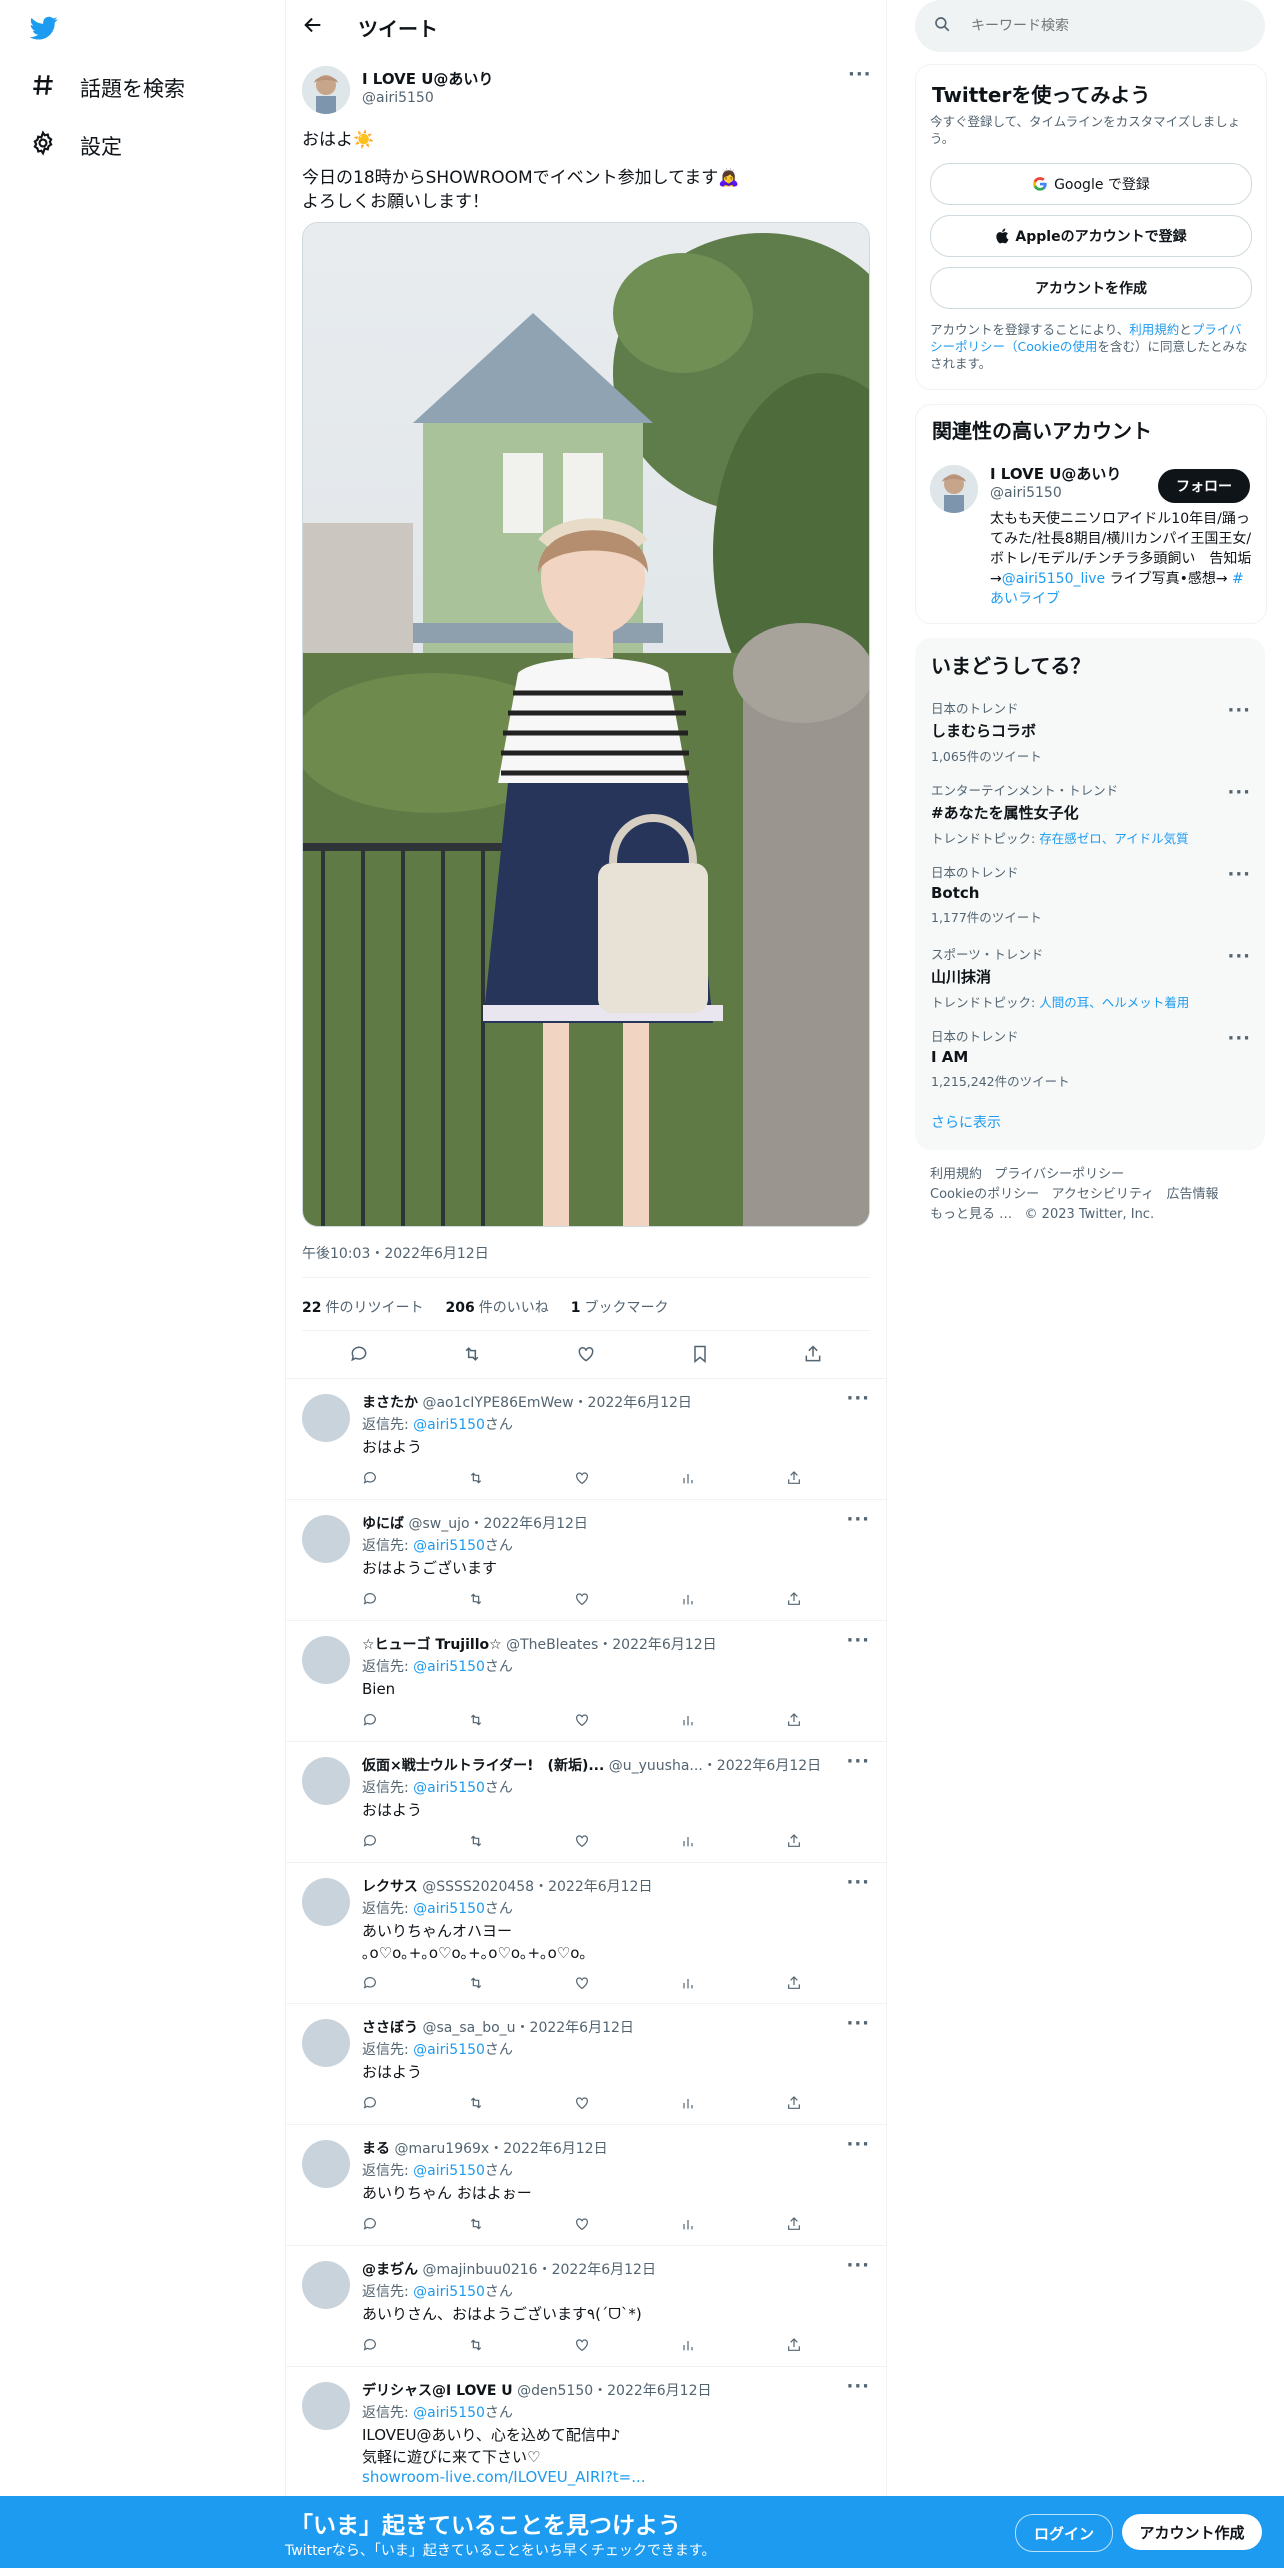 The width and height of the screenshot is (1284, 2568). Describe the element at coordinates (390, 1887) in the screenshot. I see `reply-author-name: レクサス` at that location.